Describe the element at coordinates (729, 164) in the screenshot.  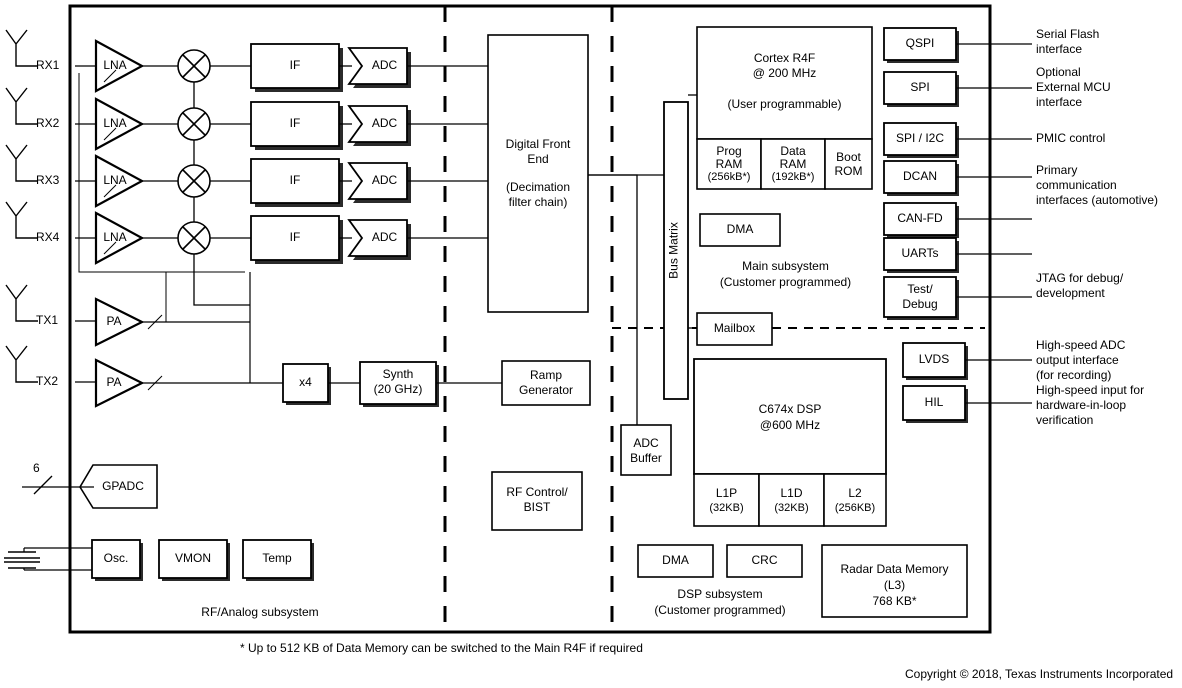
I see `prog-ram-label-line2: RAM` at that location.